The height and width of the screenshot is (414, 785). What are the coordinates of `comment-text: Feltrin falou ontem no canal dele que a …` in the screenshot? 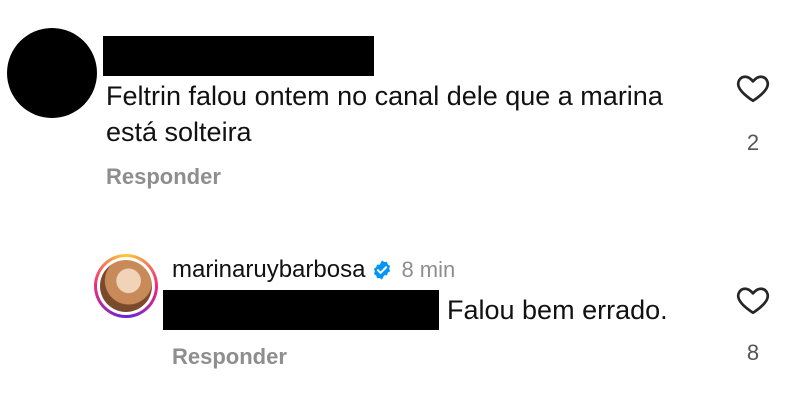 It's located at (384, 114).